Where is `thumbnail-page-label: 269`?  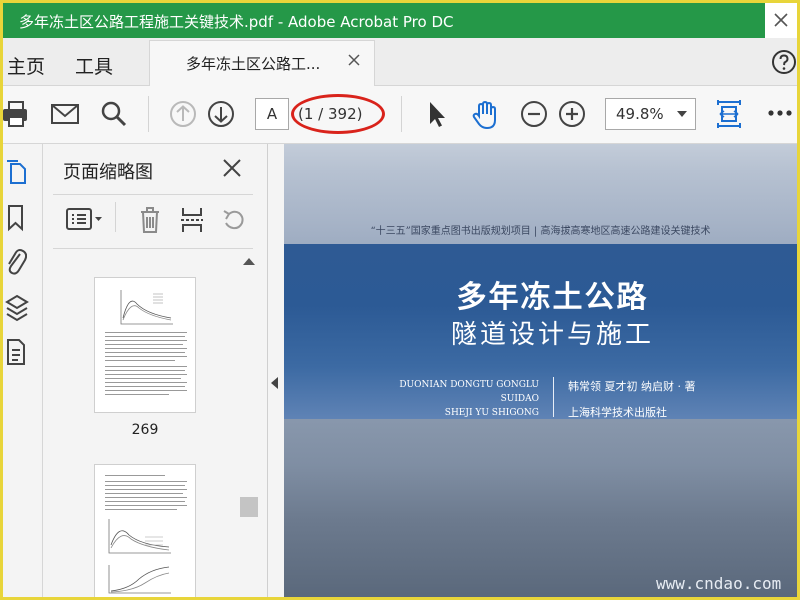
thumbnail-page-label: 269 is located at coordinates (145, 430).